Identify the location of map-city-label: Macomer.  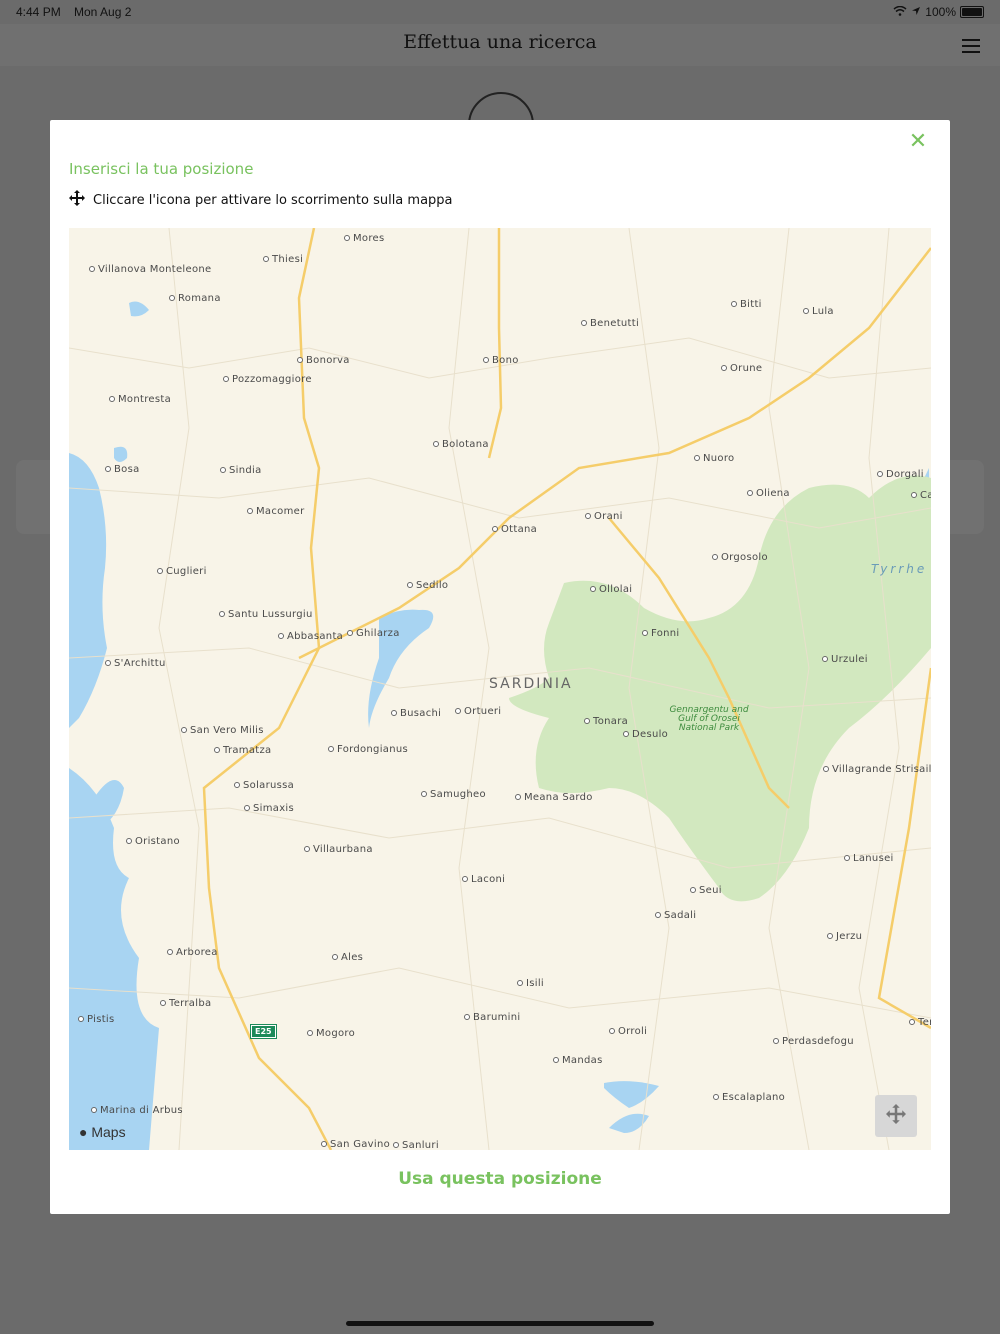
(275, 511).